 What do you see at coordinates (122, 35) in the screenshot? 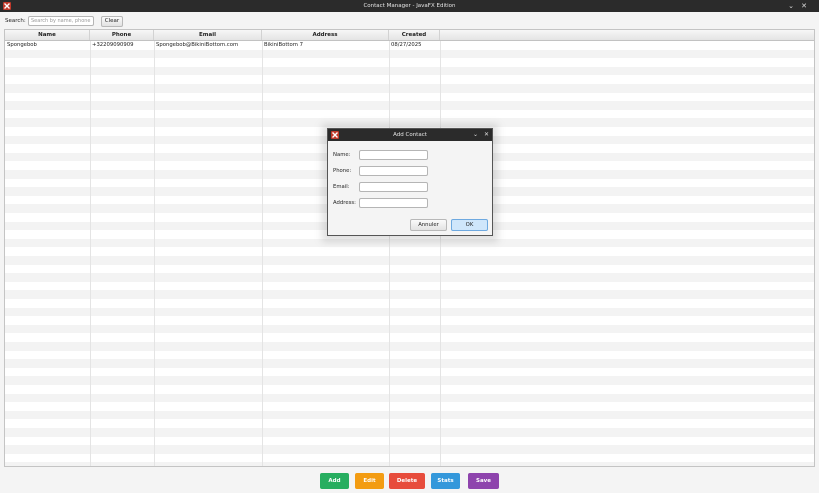
I see `column-header-phone: Phone` at bounding box center [122, 35].